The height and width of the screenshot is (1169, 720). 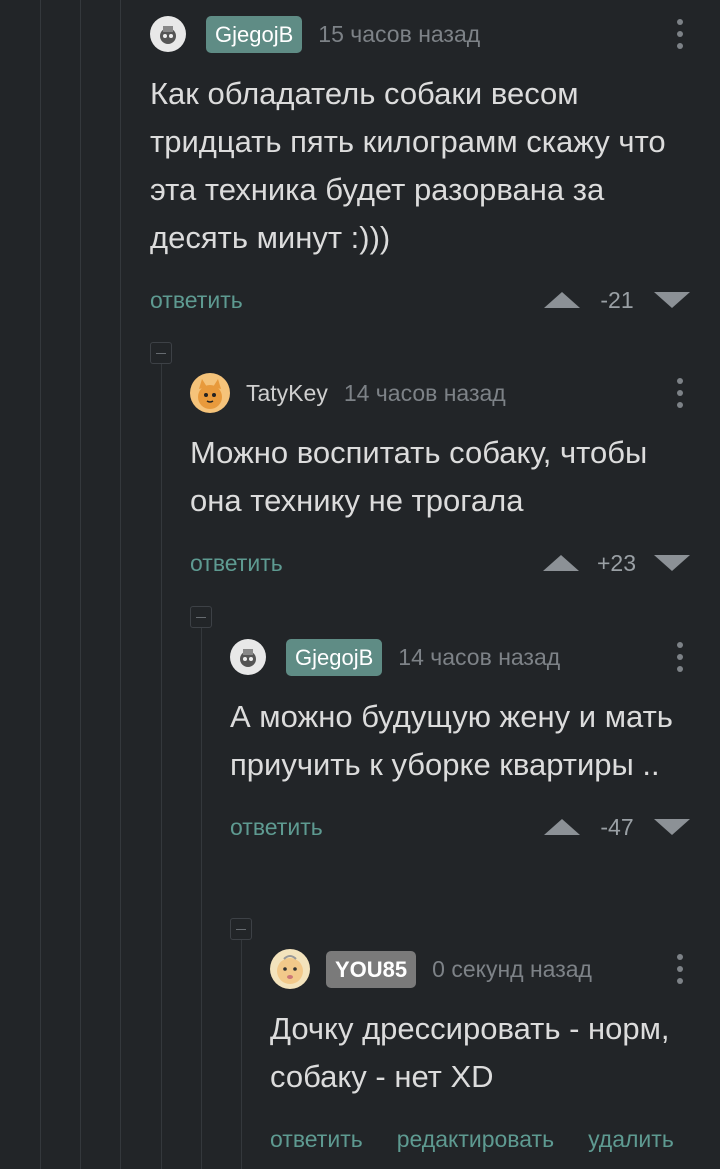 I want to click on comment-footer: ответить -21, so click(x=420, y=300).